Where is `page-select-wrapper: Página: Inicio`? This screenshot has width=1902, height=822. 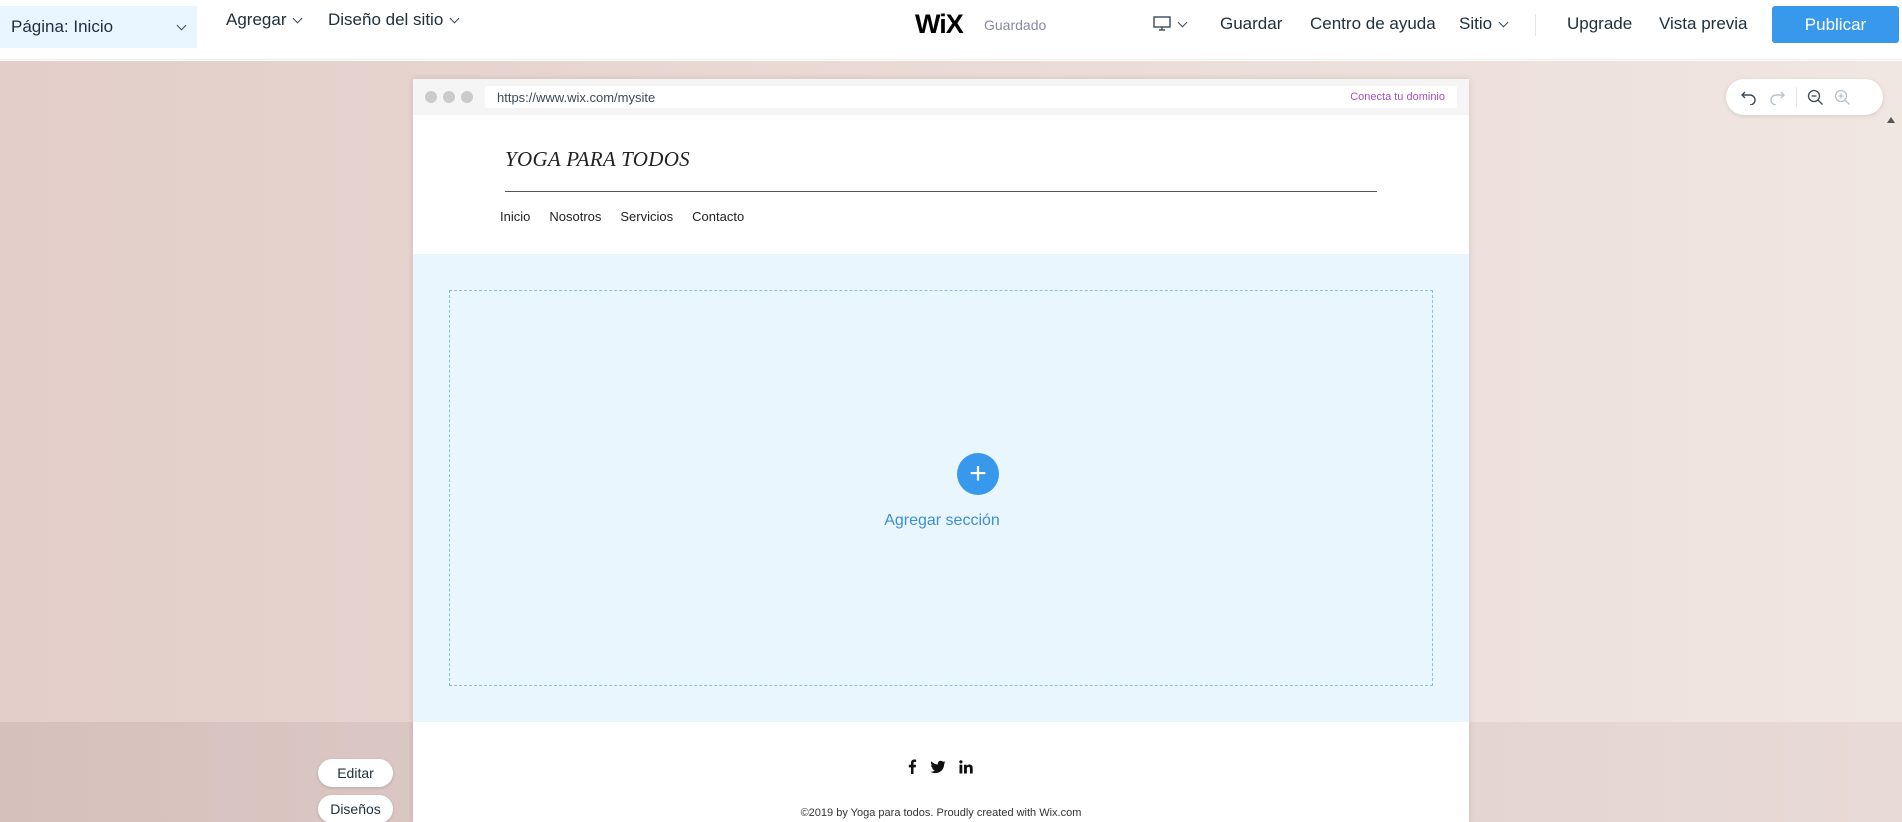
page-select-wrapper: Página: Inicio is located at coordinates (98, 27).